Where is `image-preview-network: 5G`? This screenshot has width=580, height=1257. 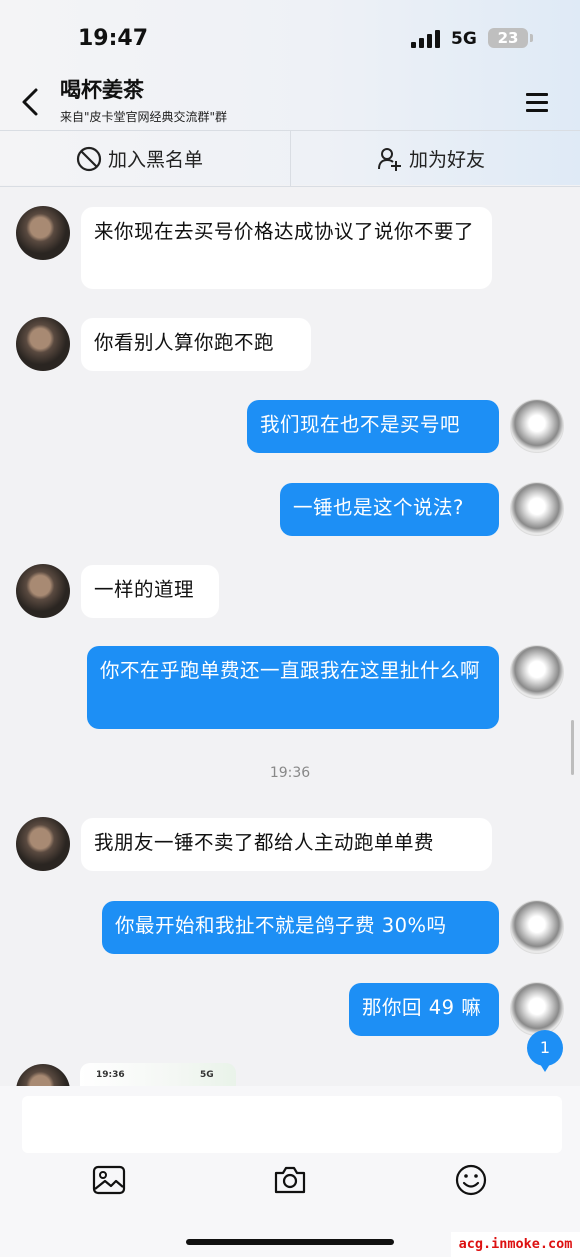 image-preview-network: 5G is located at coordinates (207, 1075).